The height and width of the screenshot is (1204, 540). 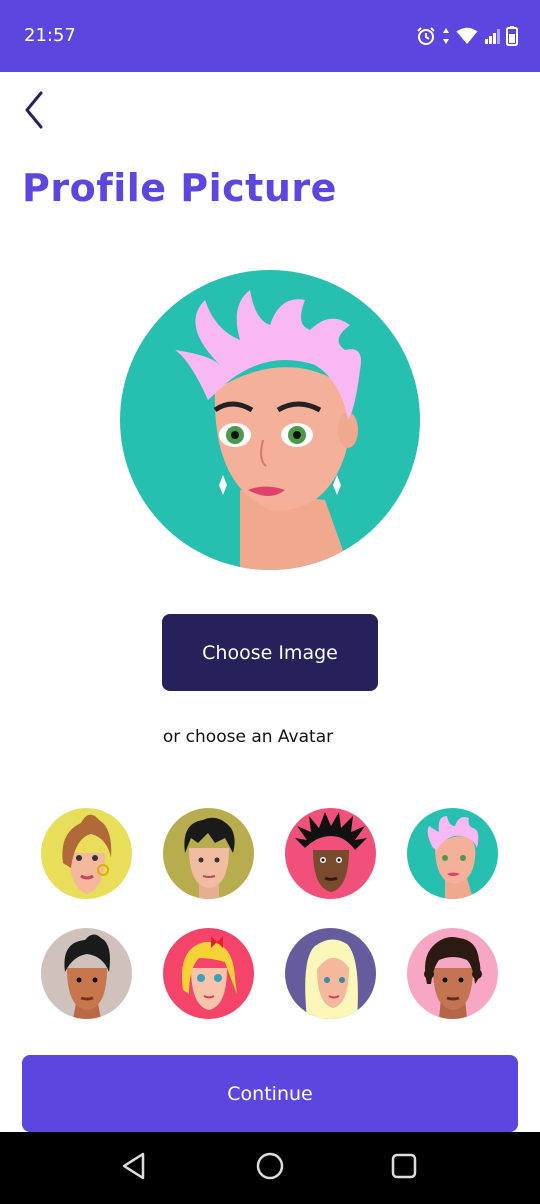 I want to click on chevron-left-icon, so click(x=34, y=112).